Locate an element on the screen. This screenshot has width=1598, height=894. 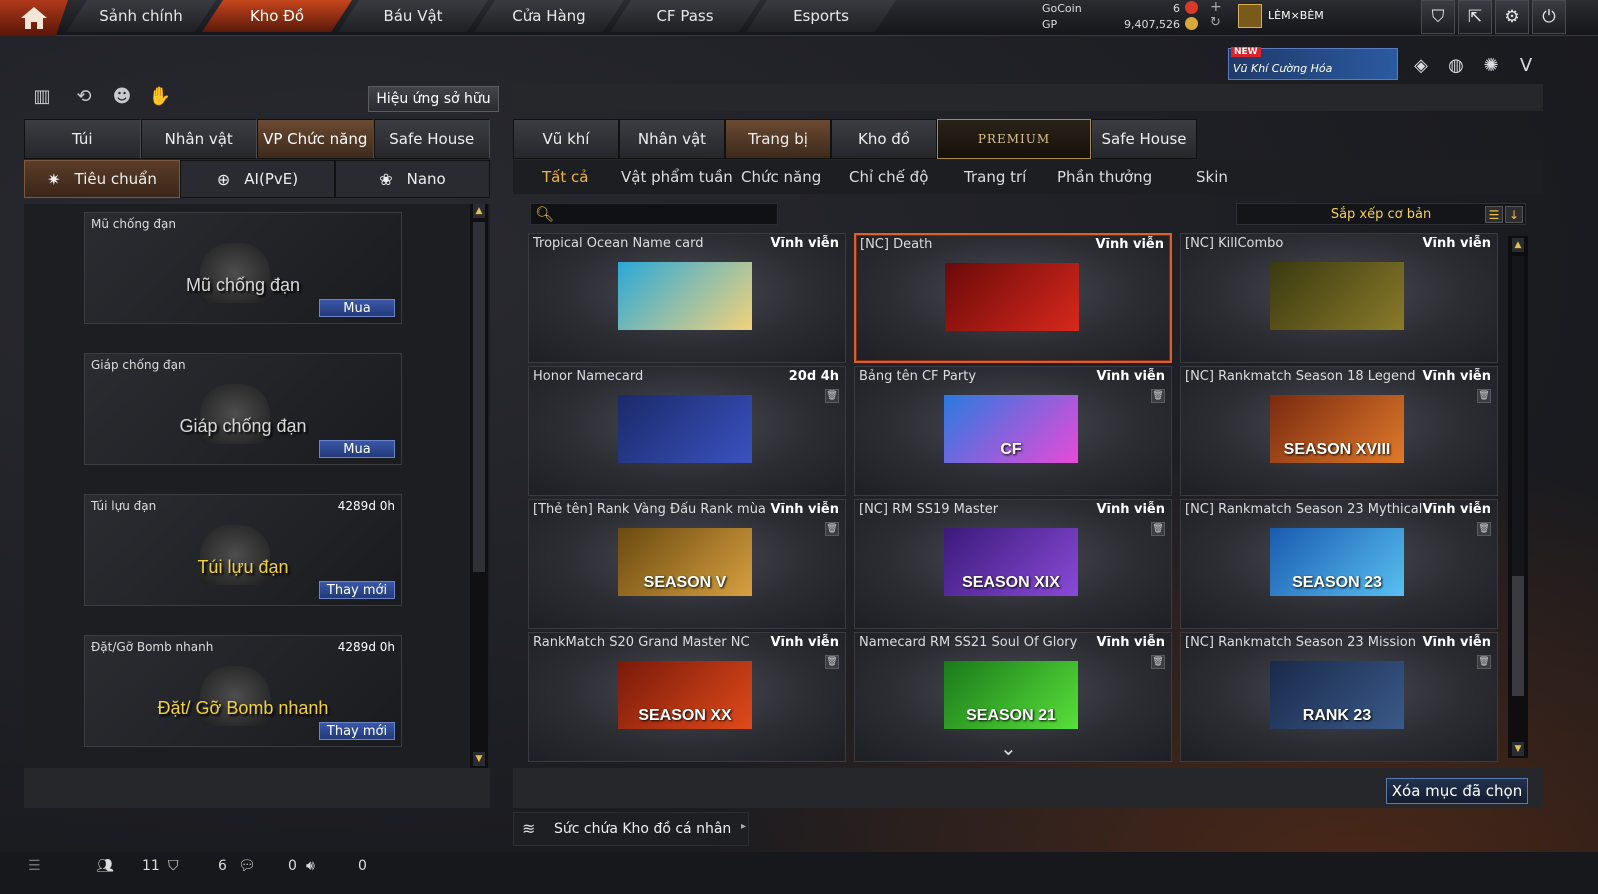
chat-icon: 💬︎ is located at coordinates (247, 866).